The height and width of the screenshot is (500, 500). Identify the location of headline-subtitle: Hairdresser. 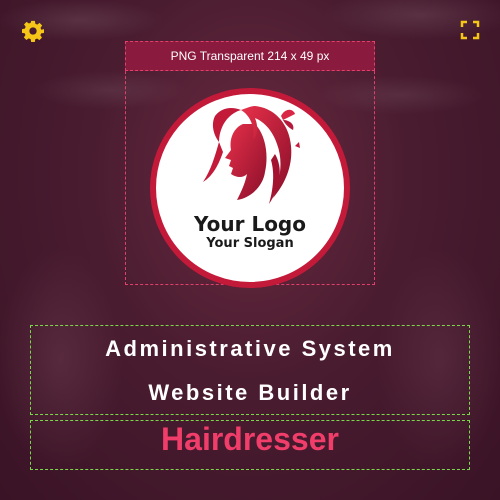
(250, 439).